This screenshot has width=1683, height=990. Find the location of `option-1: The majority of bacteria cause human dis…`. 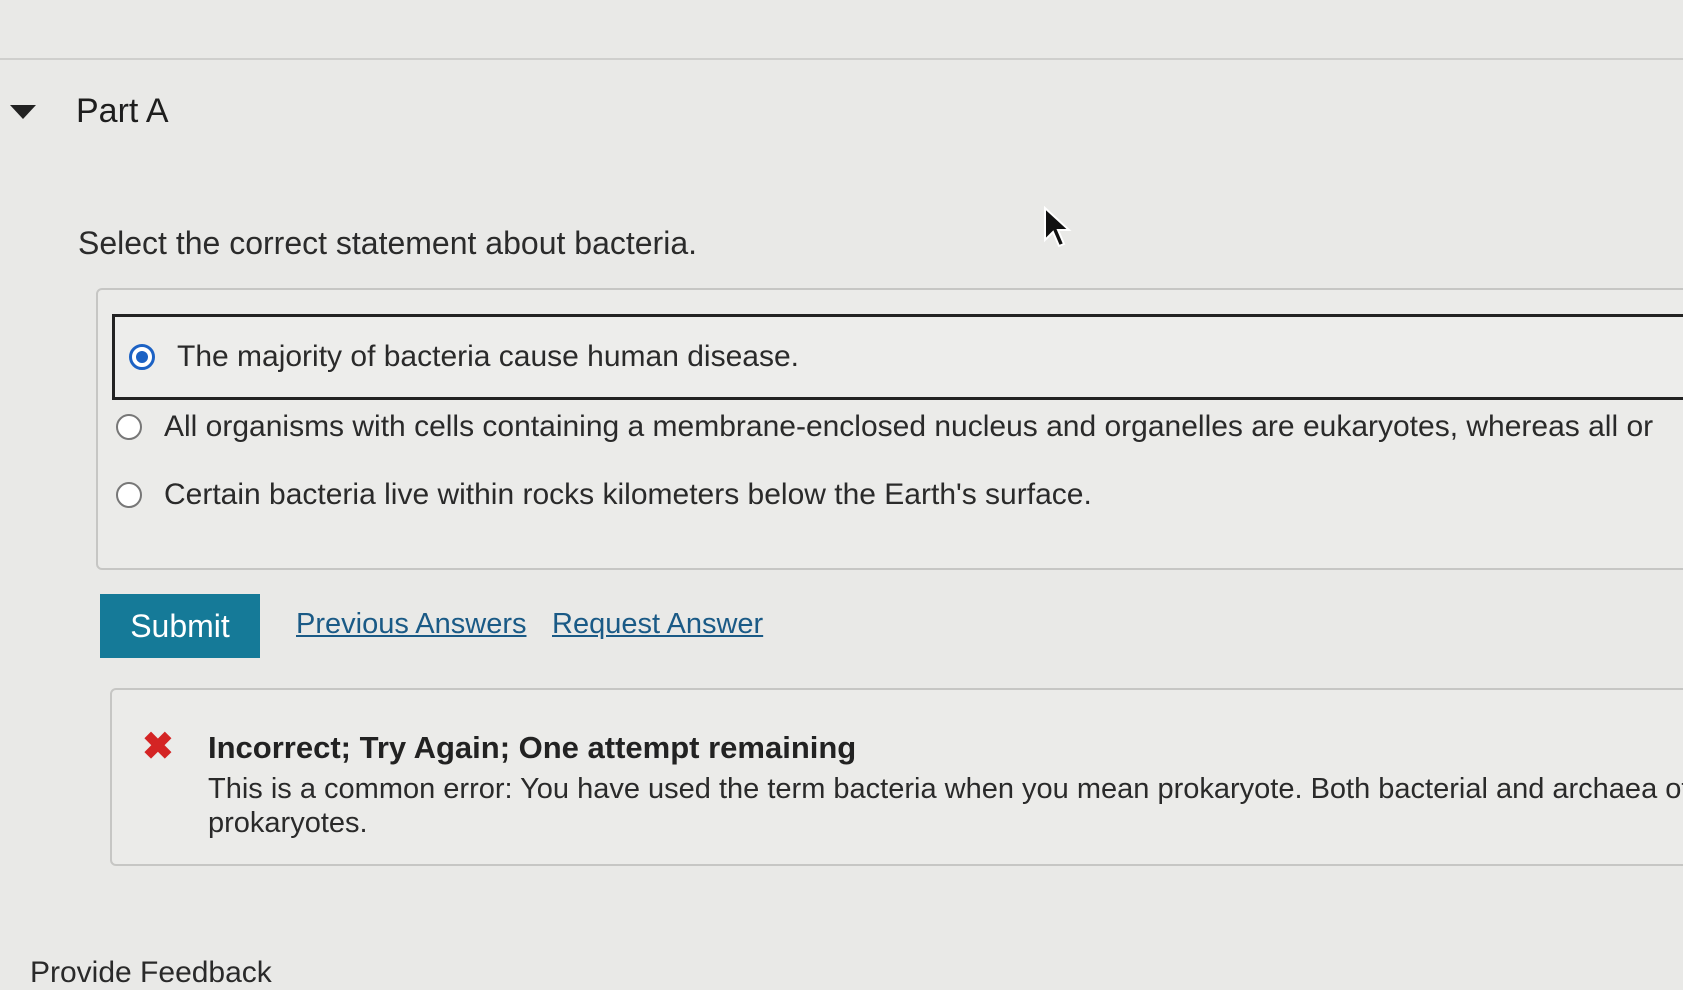

option-1: The majority of bacteria cause human dis… is located at coordinates (897, 357).